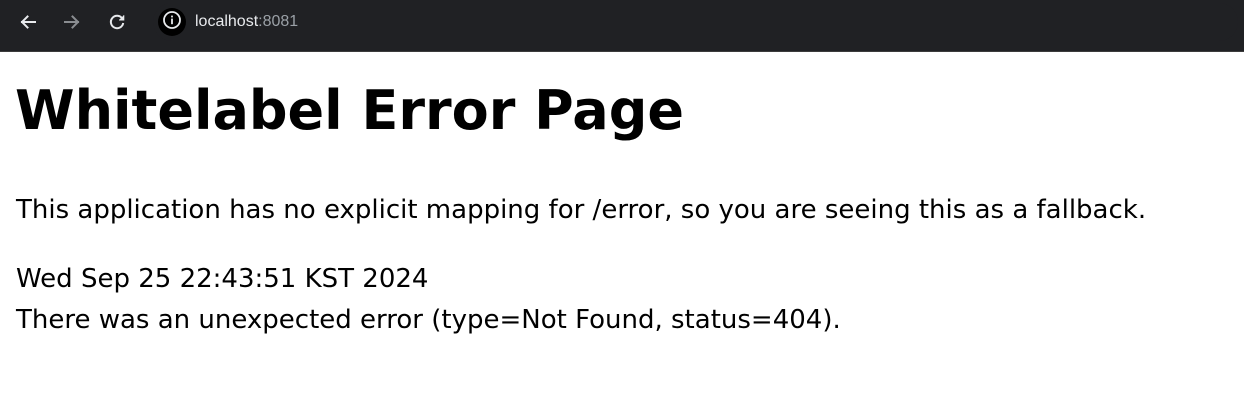  What do you see at coordinates (227, 21) in the screenshot?
I see `url-host: localhost` at bounding box center [227, 21].